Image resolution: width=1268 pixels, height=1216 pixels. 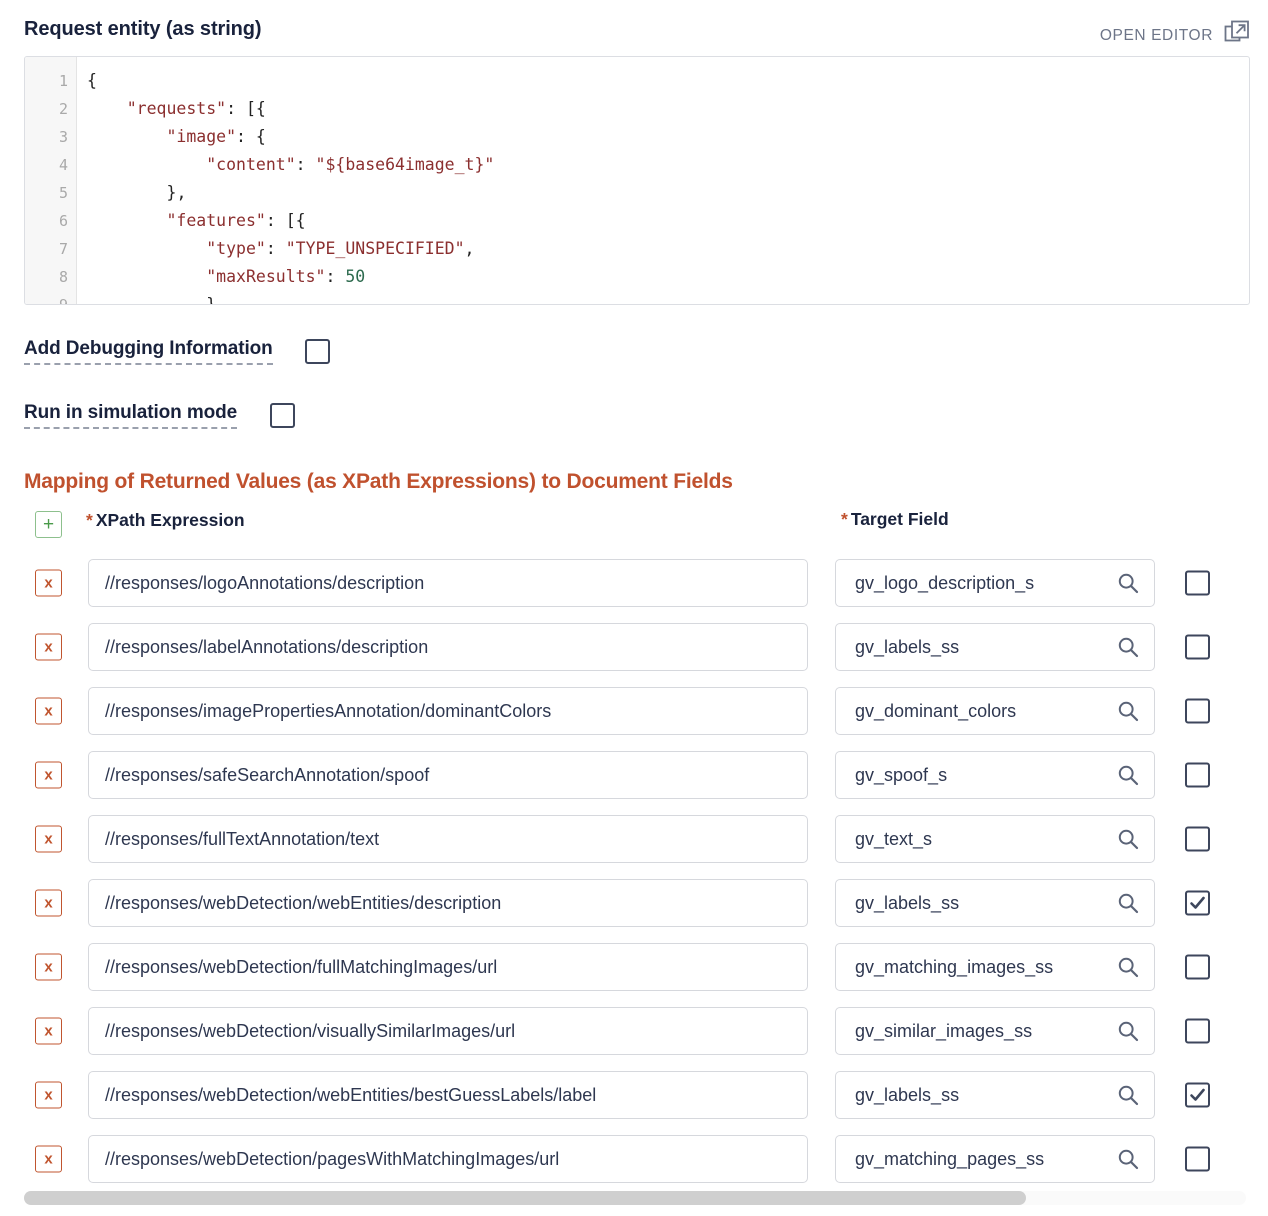 I want to click on horizontal-scrollbar, so click(x=635, y=1198).